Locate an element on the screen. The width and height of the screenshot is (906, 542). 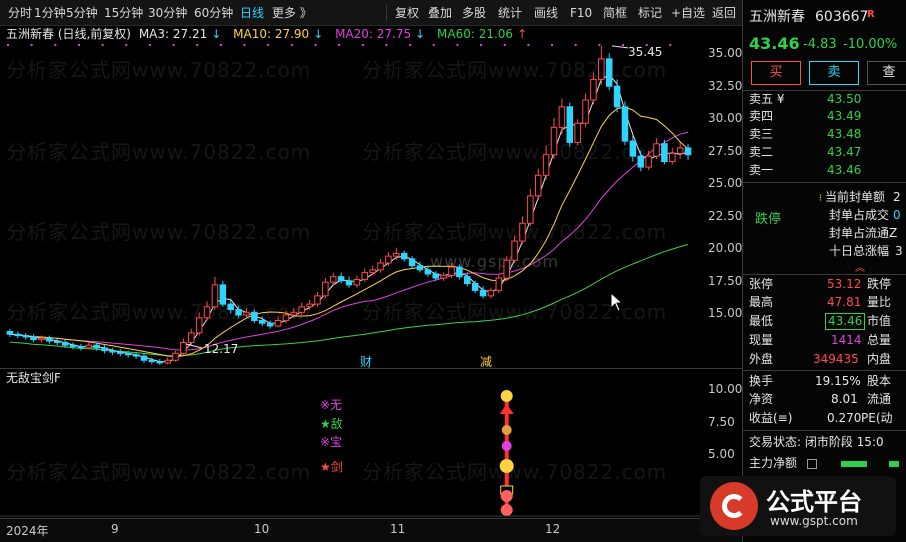
stat-value: 53.12 is located at coordinates (844, 284).